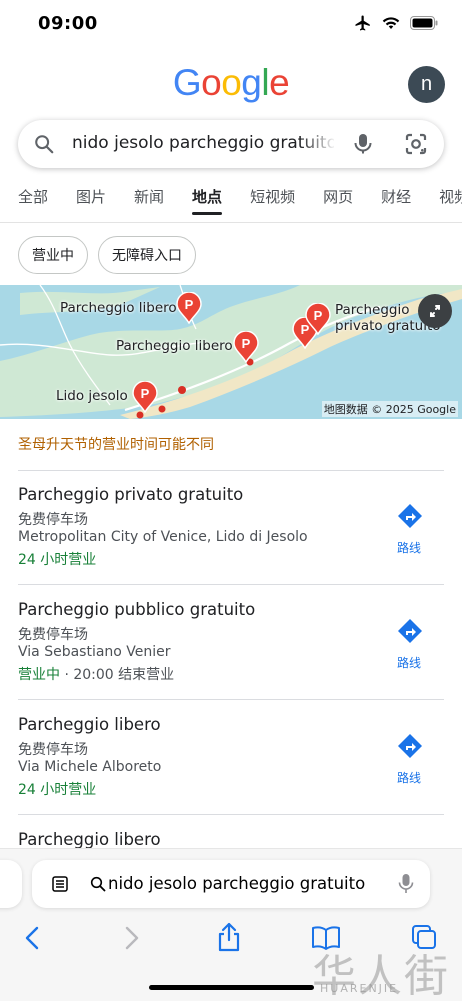 The height and width of the screenshot is (1004, 462). What do you see at coordinates (396, 202) in the screenshot?
I see `tab-finance: 财经` at bounding box center [396, 202].